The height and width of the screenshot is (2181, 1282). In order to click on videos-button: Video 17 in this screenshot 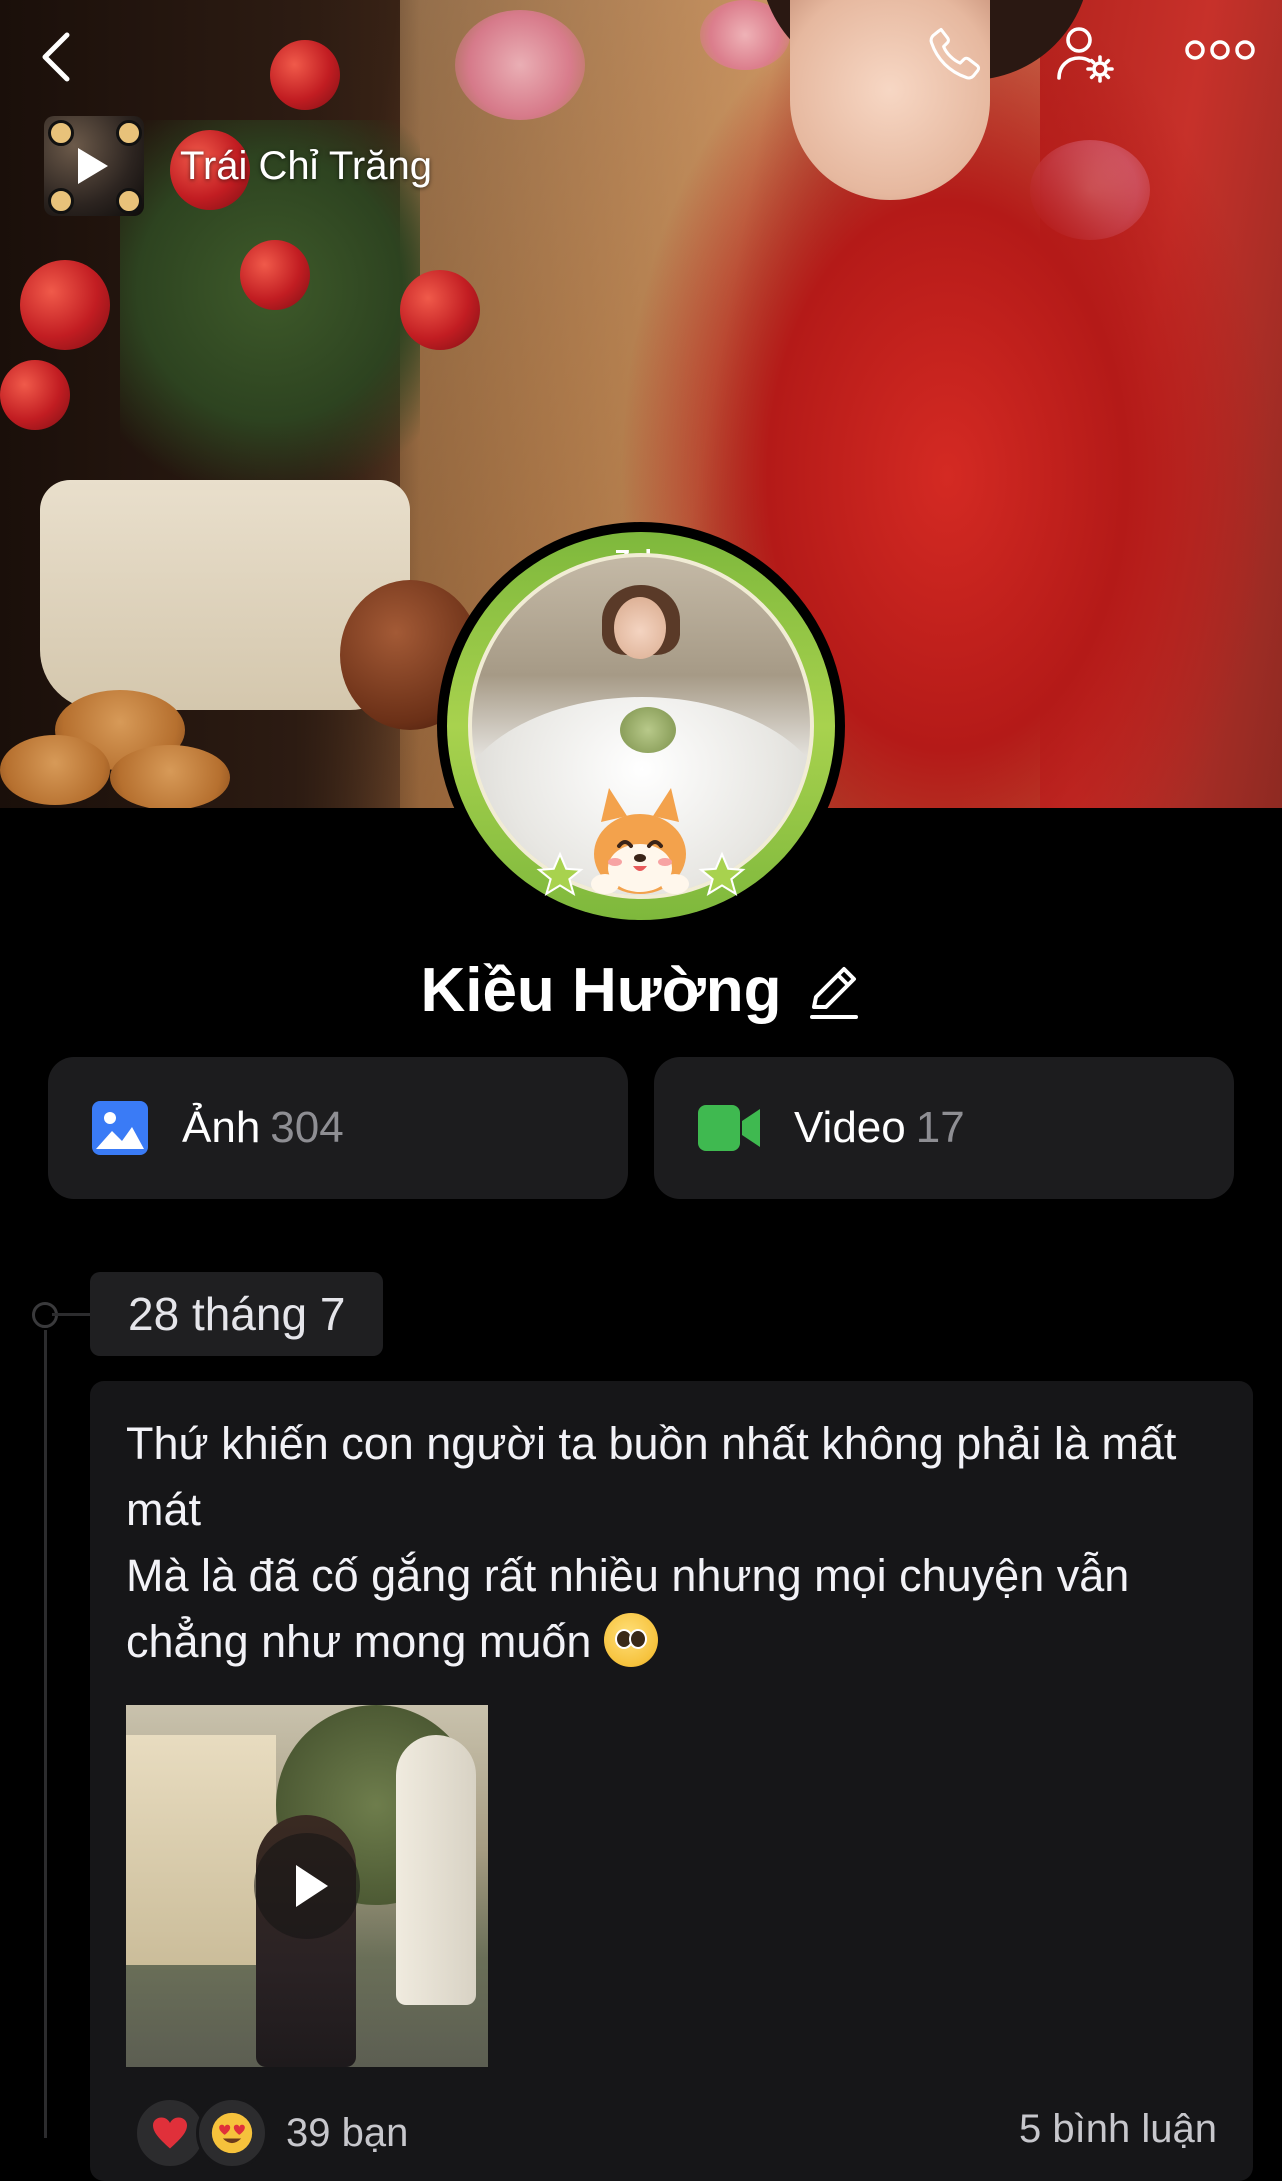, I will do `click(944, 1128)`.